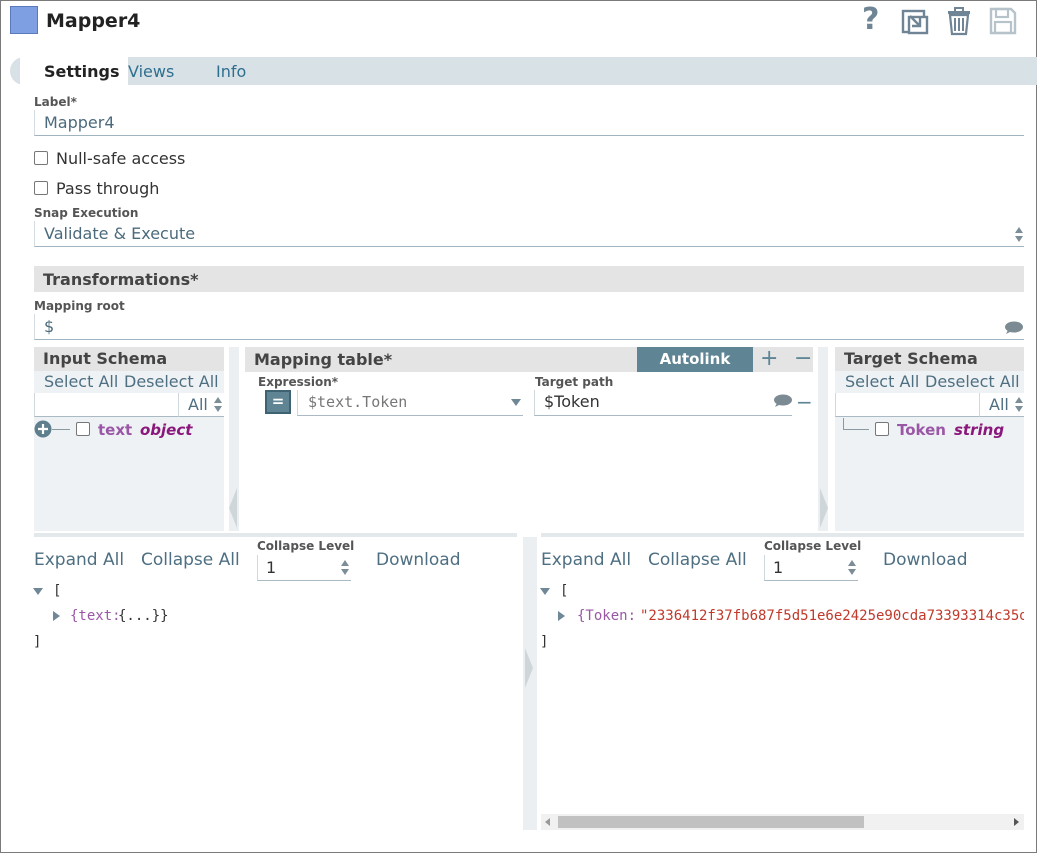  I want to click on input-collapse-all-link: Collapse All, so click(190, 560).